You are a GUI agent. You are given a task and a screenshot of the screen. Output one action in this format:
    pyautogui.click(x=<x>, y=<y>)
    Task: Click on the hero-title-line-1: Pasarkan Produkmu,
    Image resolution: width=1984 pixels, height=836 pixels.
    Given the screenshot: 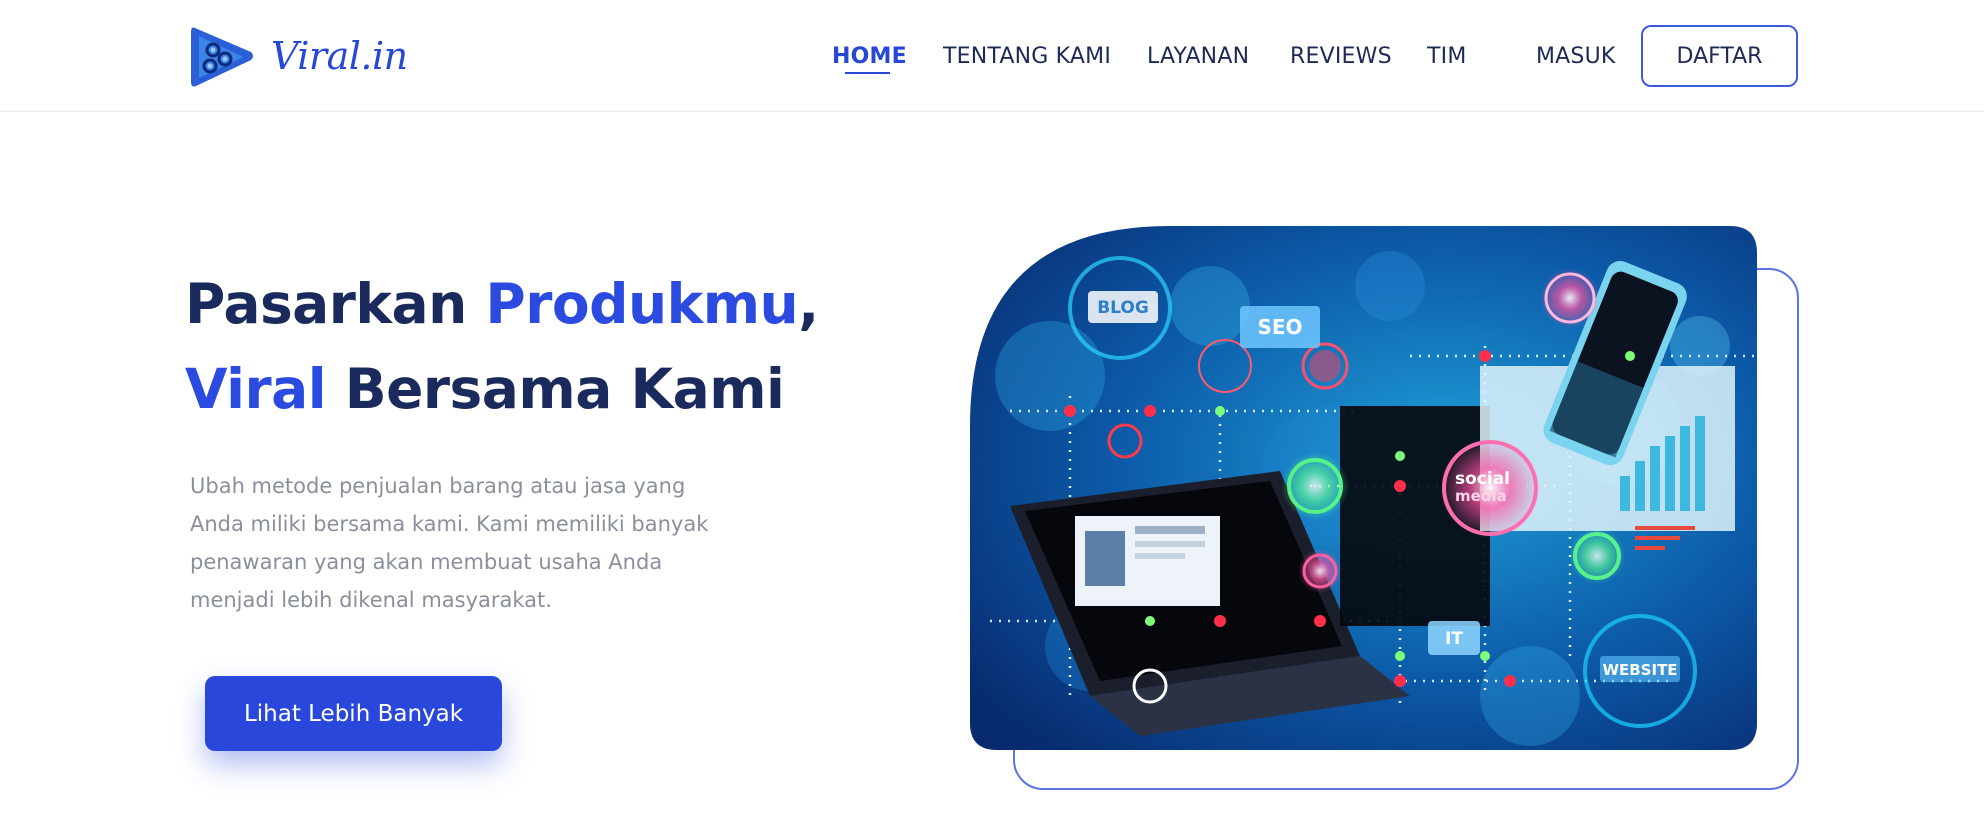 What is the action you would take?
    pyautogui.click(x=502, y=304)
    